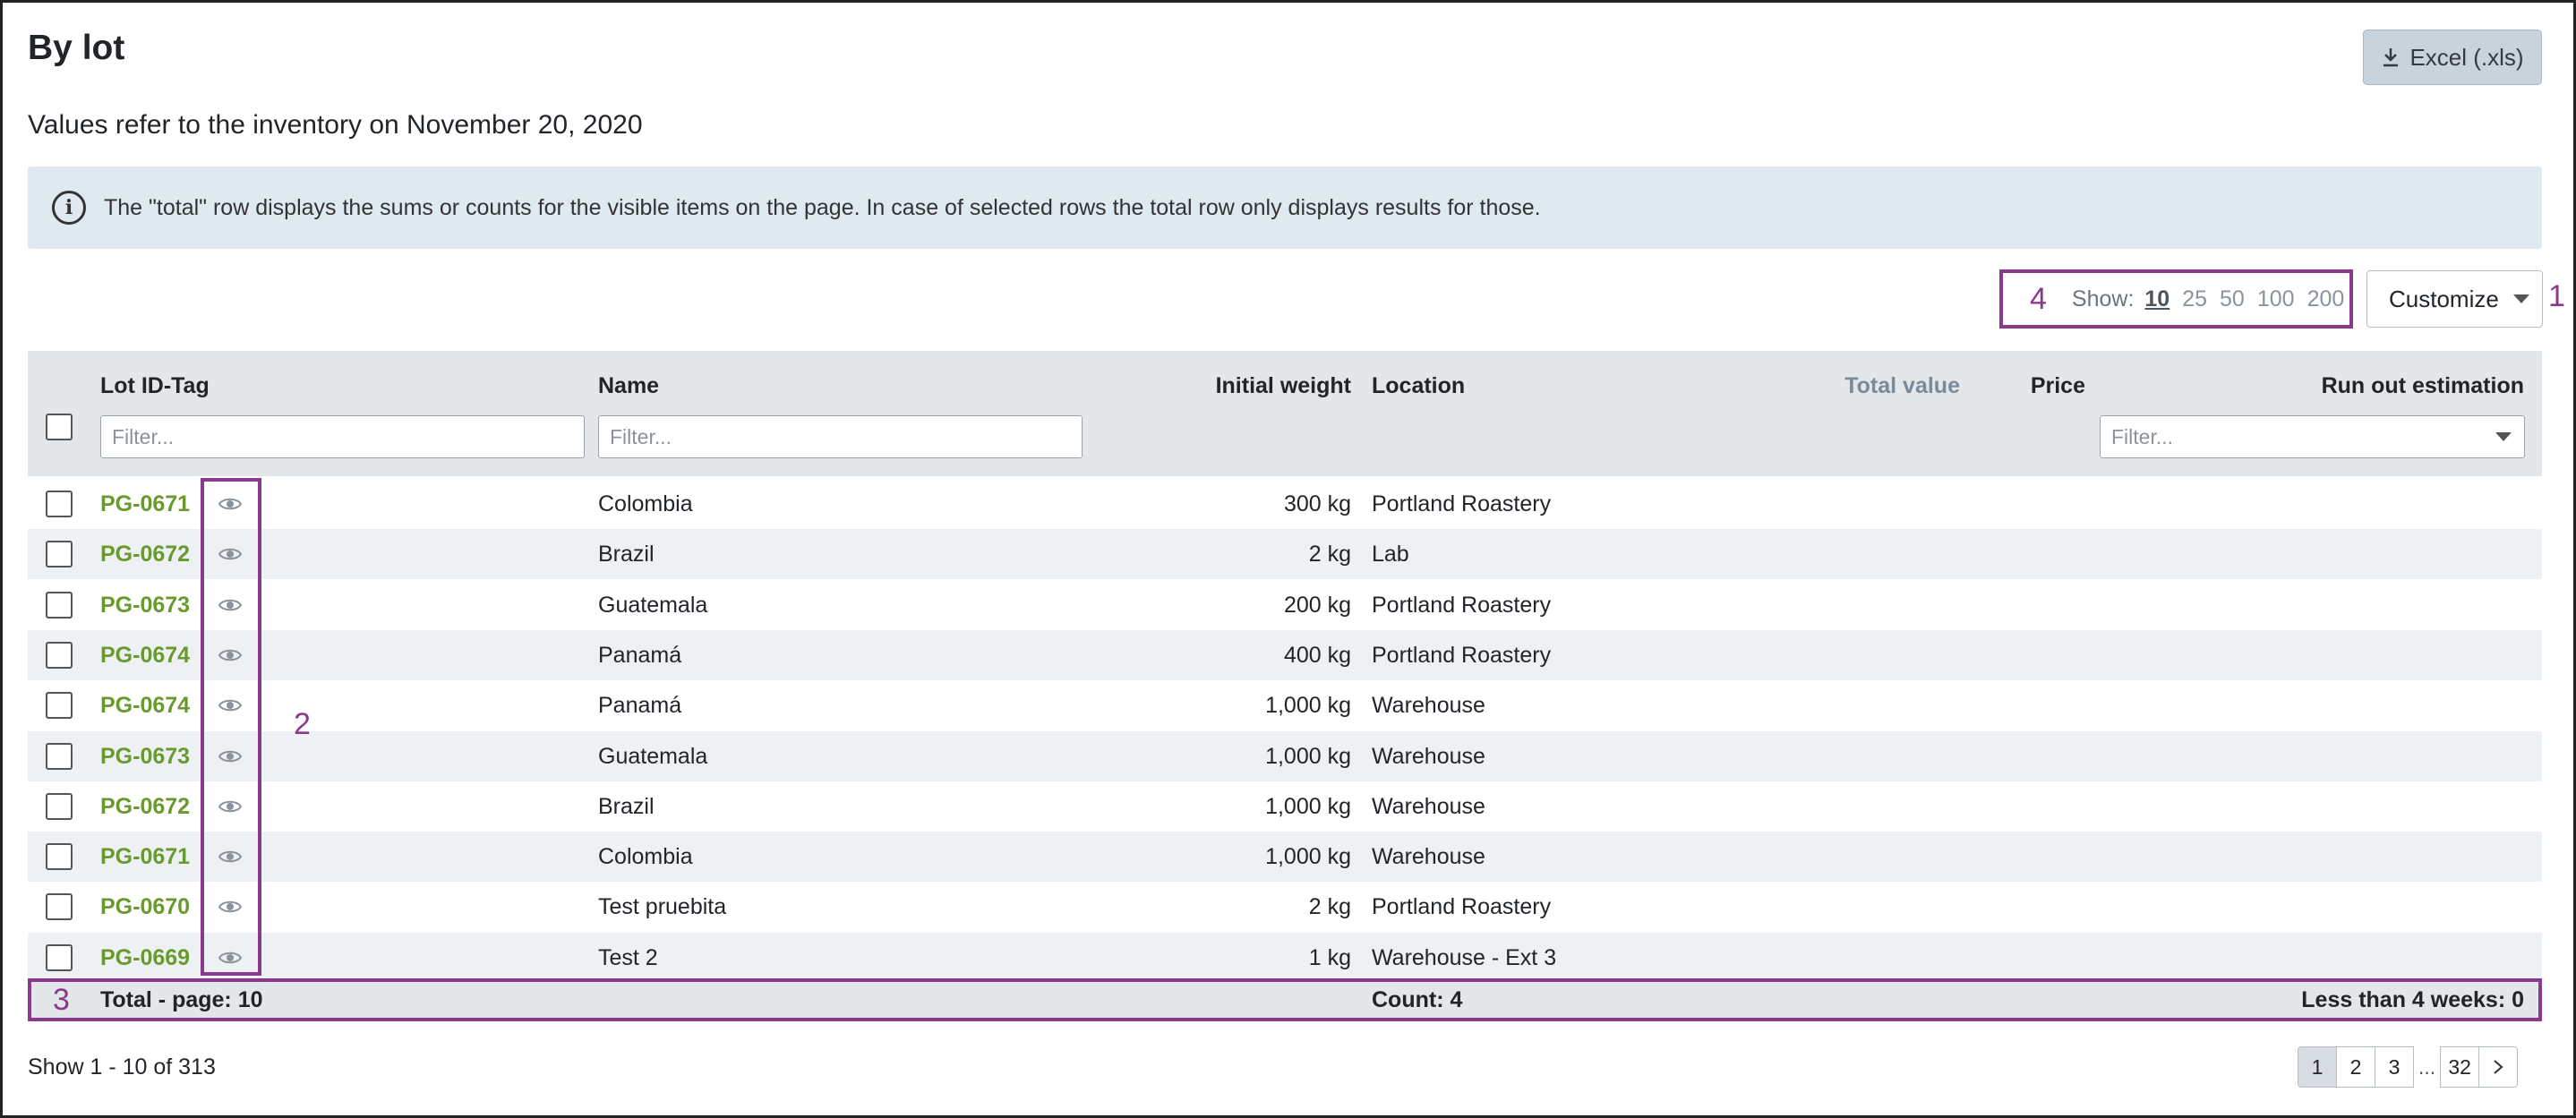 The image size is (2576, 1118). What do you see at coordinates (1317, 605) in the screenshot?
I see `initial-weight: 200 kg` at bounding box center [1317, 605].